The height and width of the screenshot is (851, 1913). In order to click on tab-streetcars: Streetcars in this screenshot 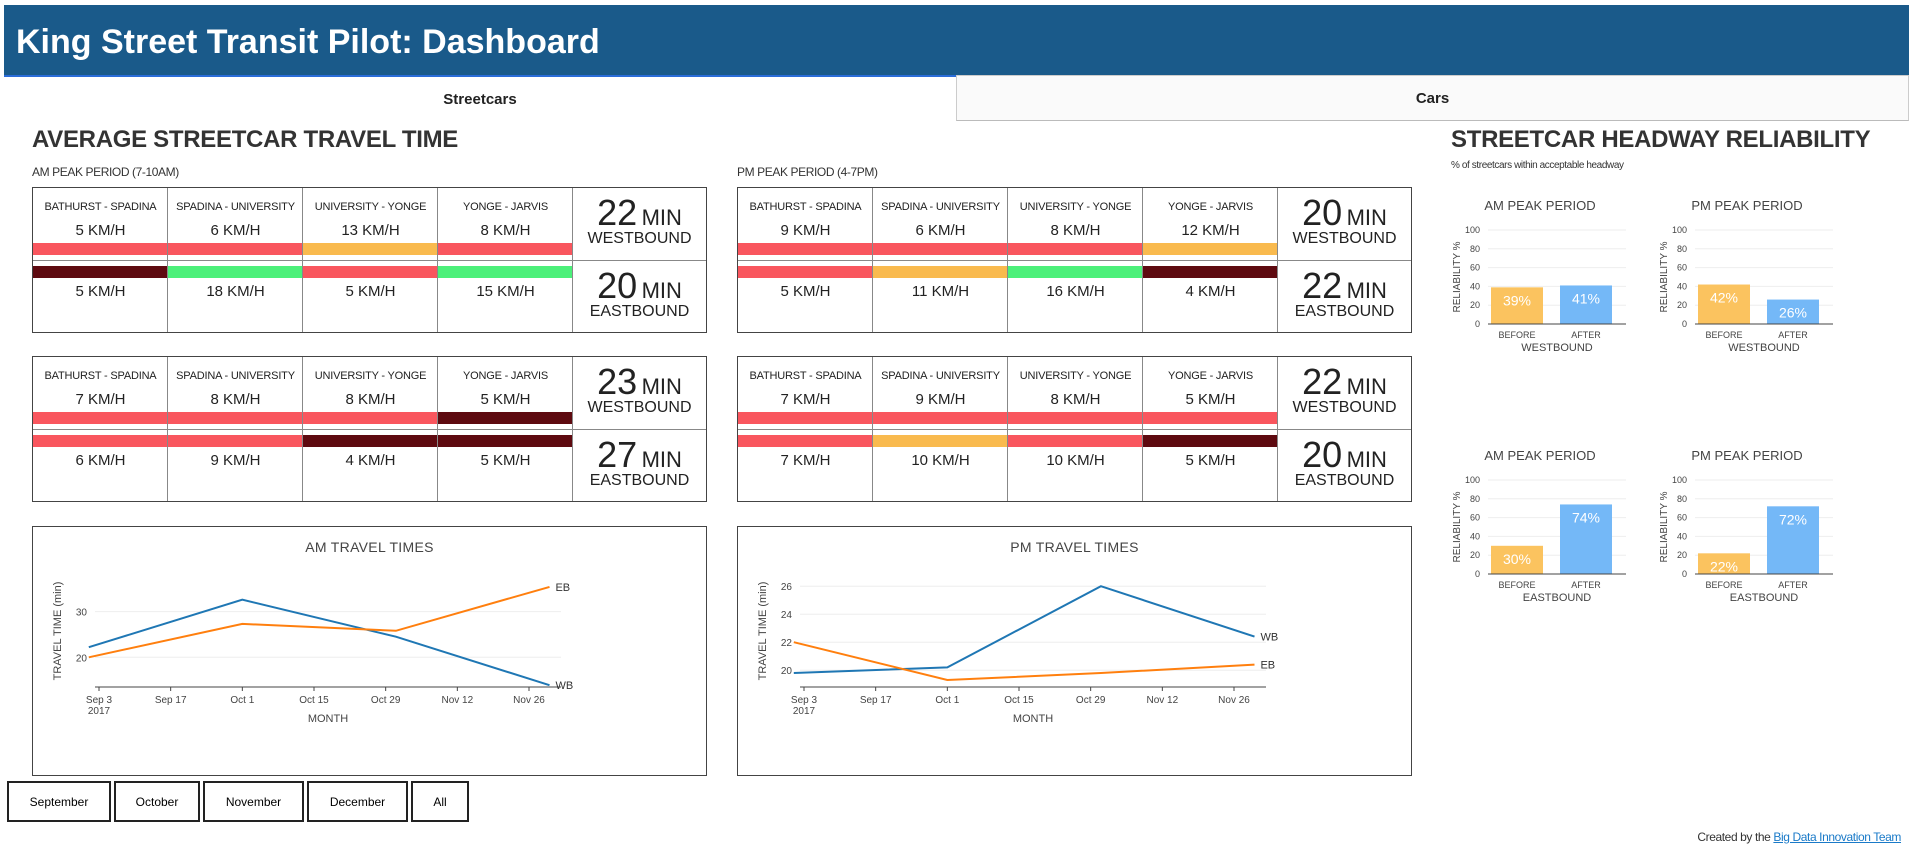, I will do `click(480, 98)`.